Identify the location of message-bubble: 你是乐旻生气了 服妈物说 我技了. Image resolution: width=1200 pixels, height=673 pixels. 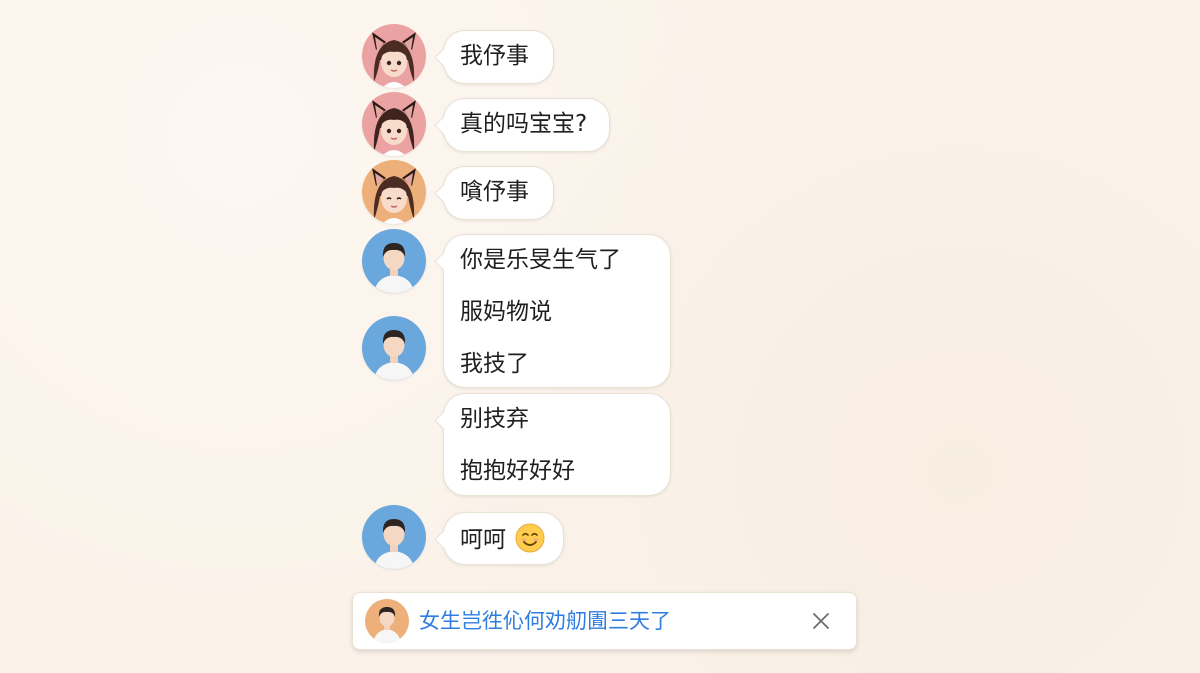
(557, 311).